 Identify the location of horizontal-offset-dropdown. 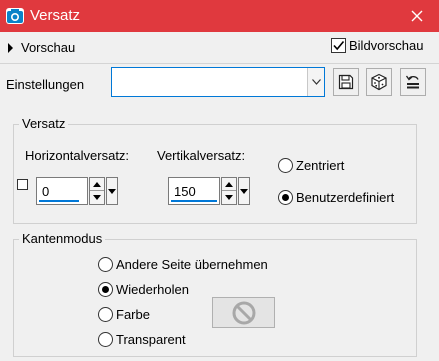
(112, 191).